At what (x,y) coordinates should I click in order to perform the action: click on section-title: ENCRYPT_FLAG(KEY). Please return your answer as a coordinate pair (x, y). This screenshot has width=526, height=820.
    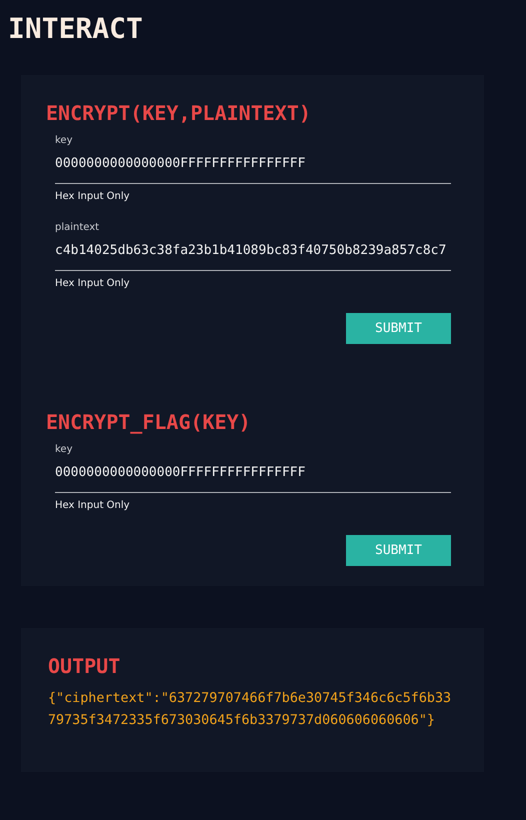
    Looking at the image, I should click on (148, 422).